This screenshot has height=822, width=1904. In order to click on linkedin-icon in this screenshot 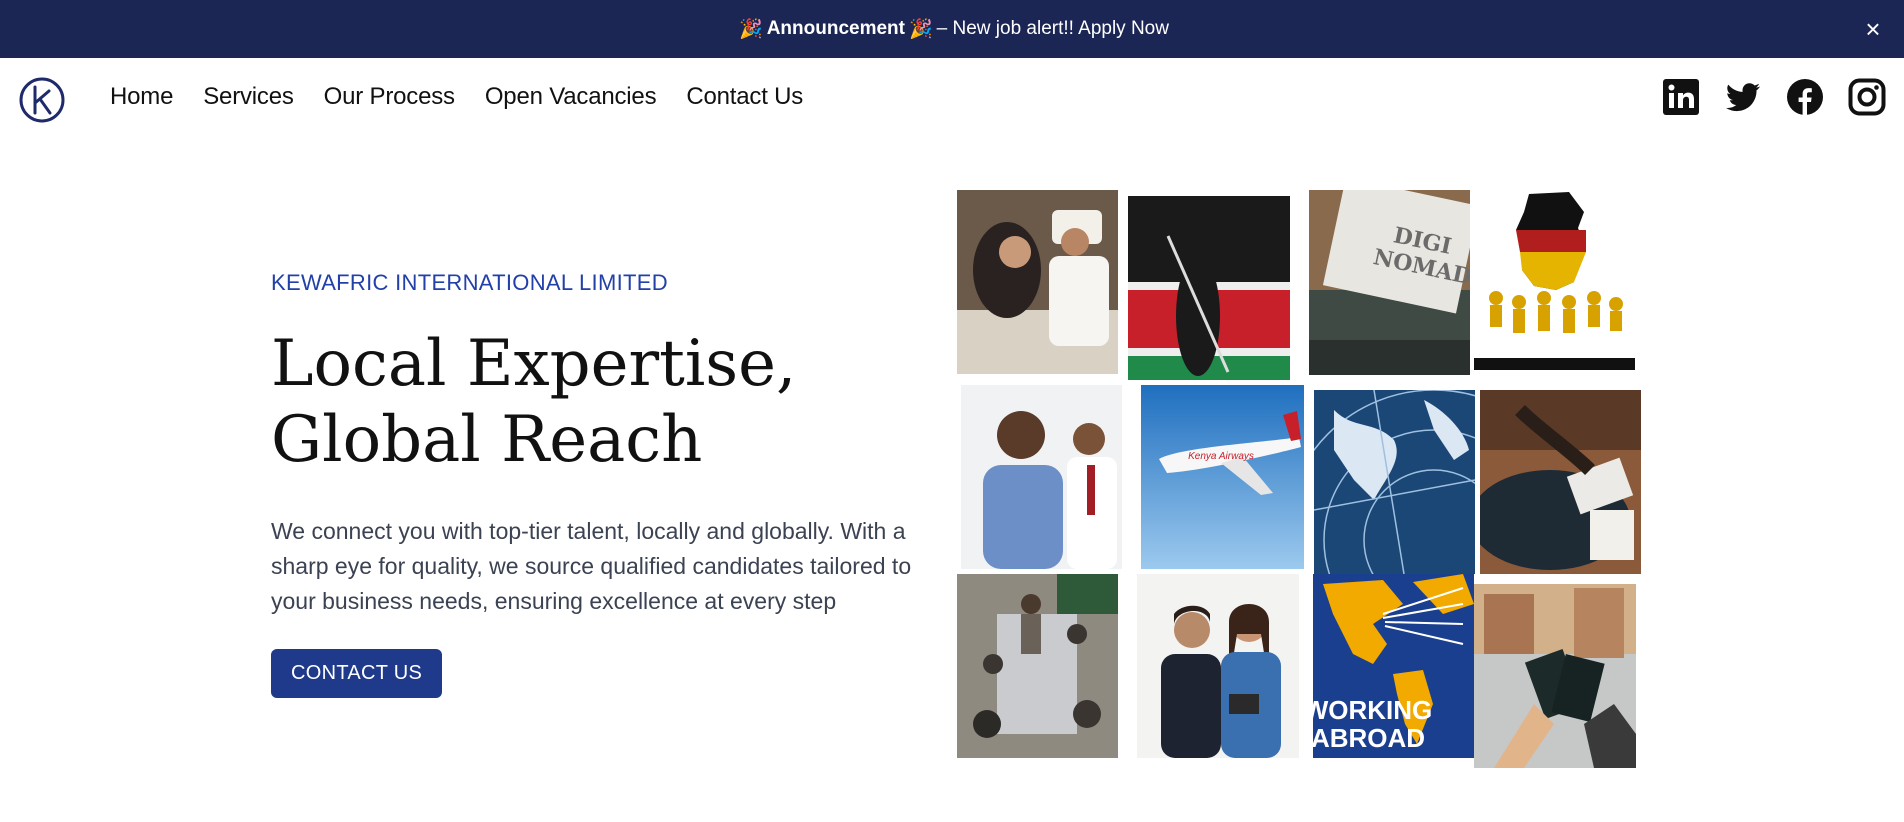, I will do `click(1681, 97)`.